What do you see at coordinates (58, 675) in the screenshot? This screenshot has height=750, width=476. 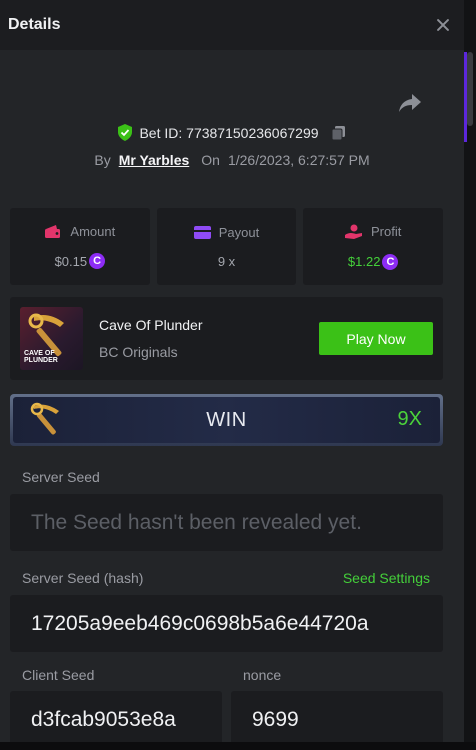 I see `client-seed-label: Client Seed` at bounding box center [58, 675].